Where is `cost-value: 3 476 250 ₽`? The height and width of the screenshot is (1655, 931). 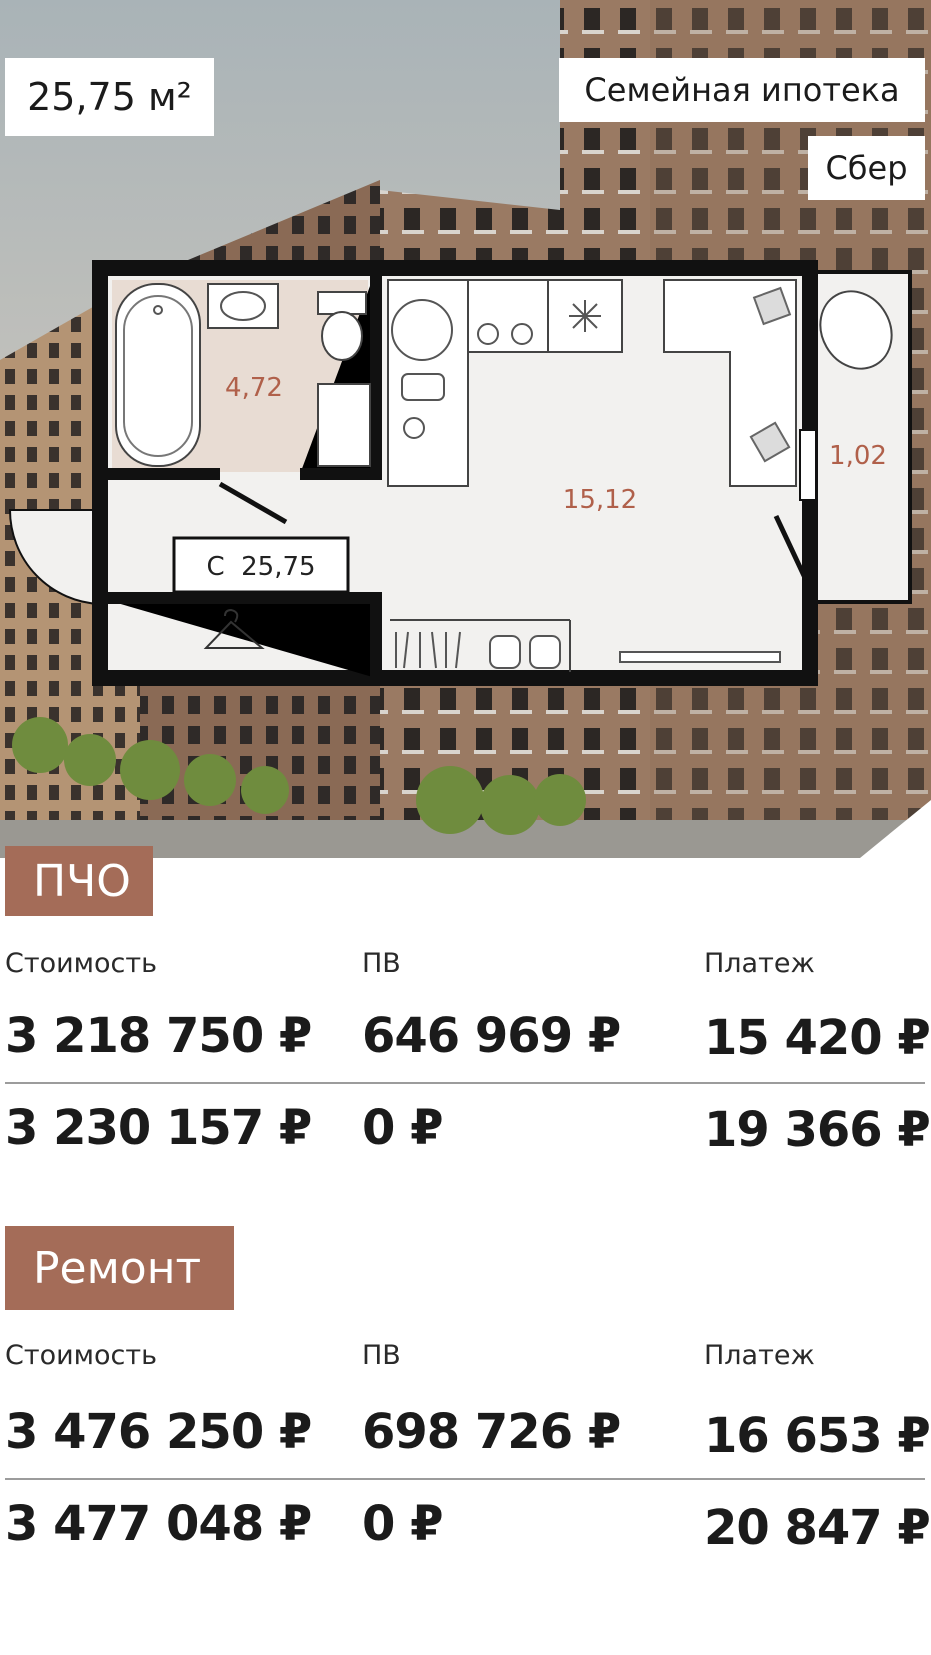 cost-value: 3 476 250 ₽ is located at coordinates (158, 1432).